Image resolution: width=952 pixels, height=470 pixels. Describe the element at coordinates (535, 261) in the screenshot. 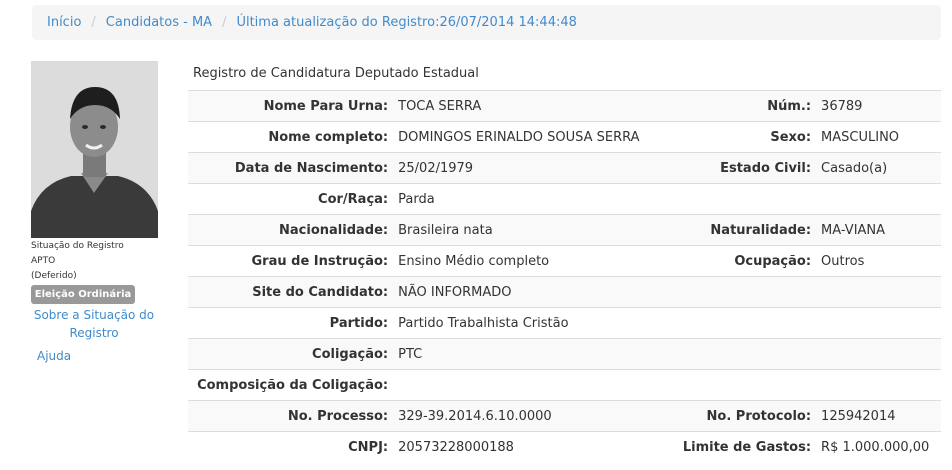

I see `field-value: Ensino Médio completo` at that location.